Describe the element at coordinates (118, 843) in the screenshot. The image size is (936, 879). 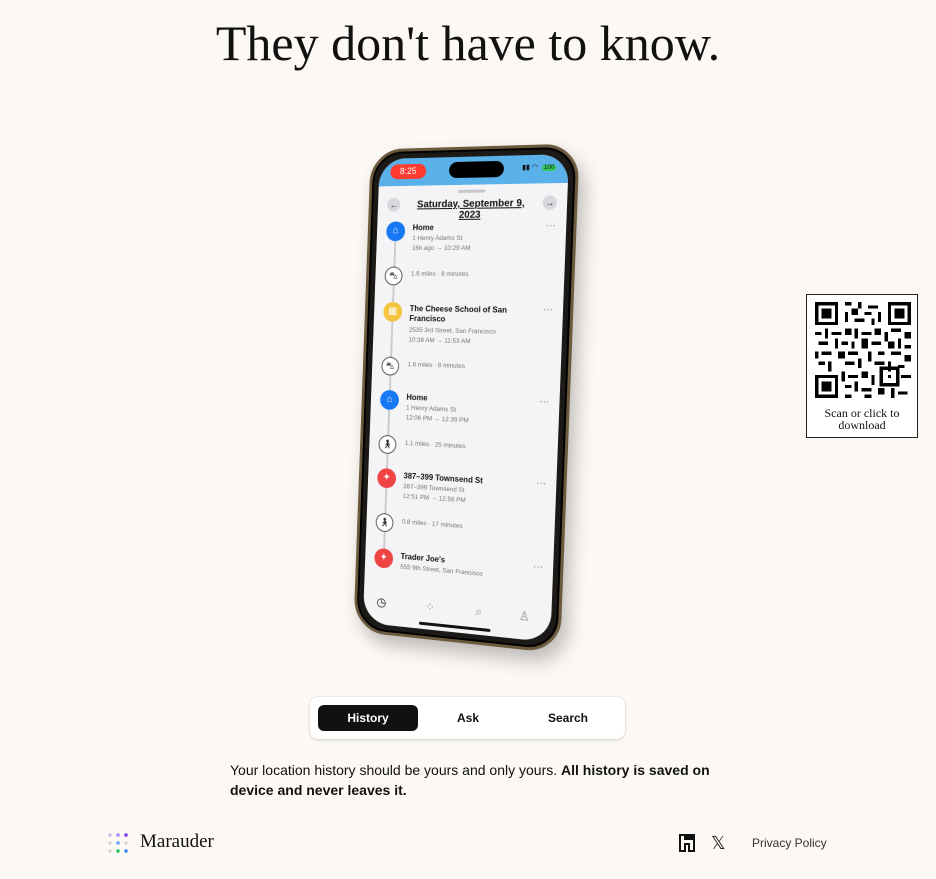
I see `marauder-logo-icon` at that location.